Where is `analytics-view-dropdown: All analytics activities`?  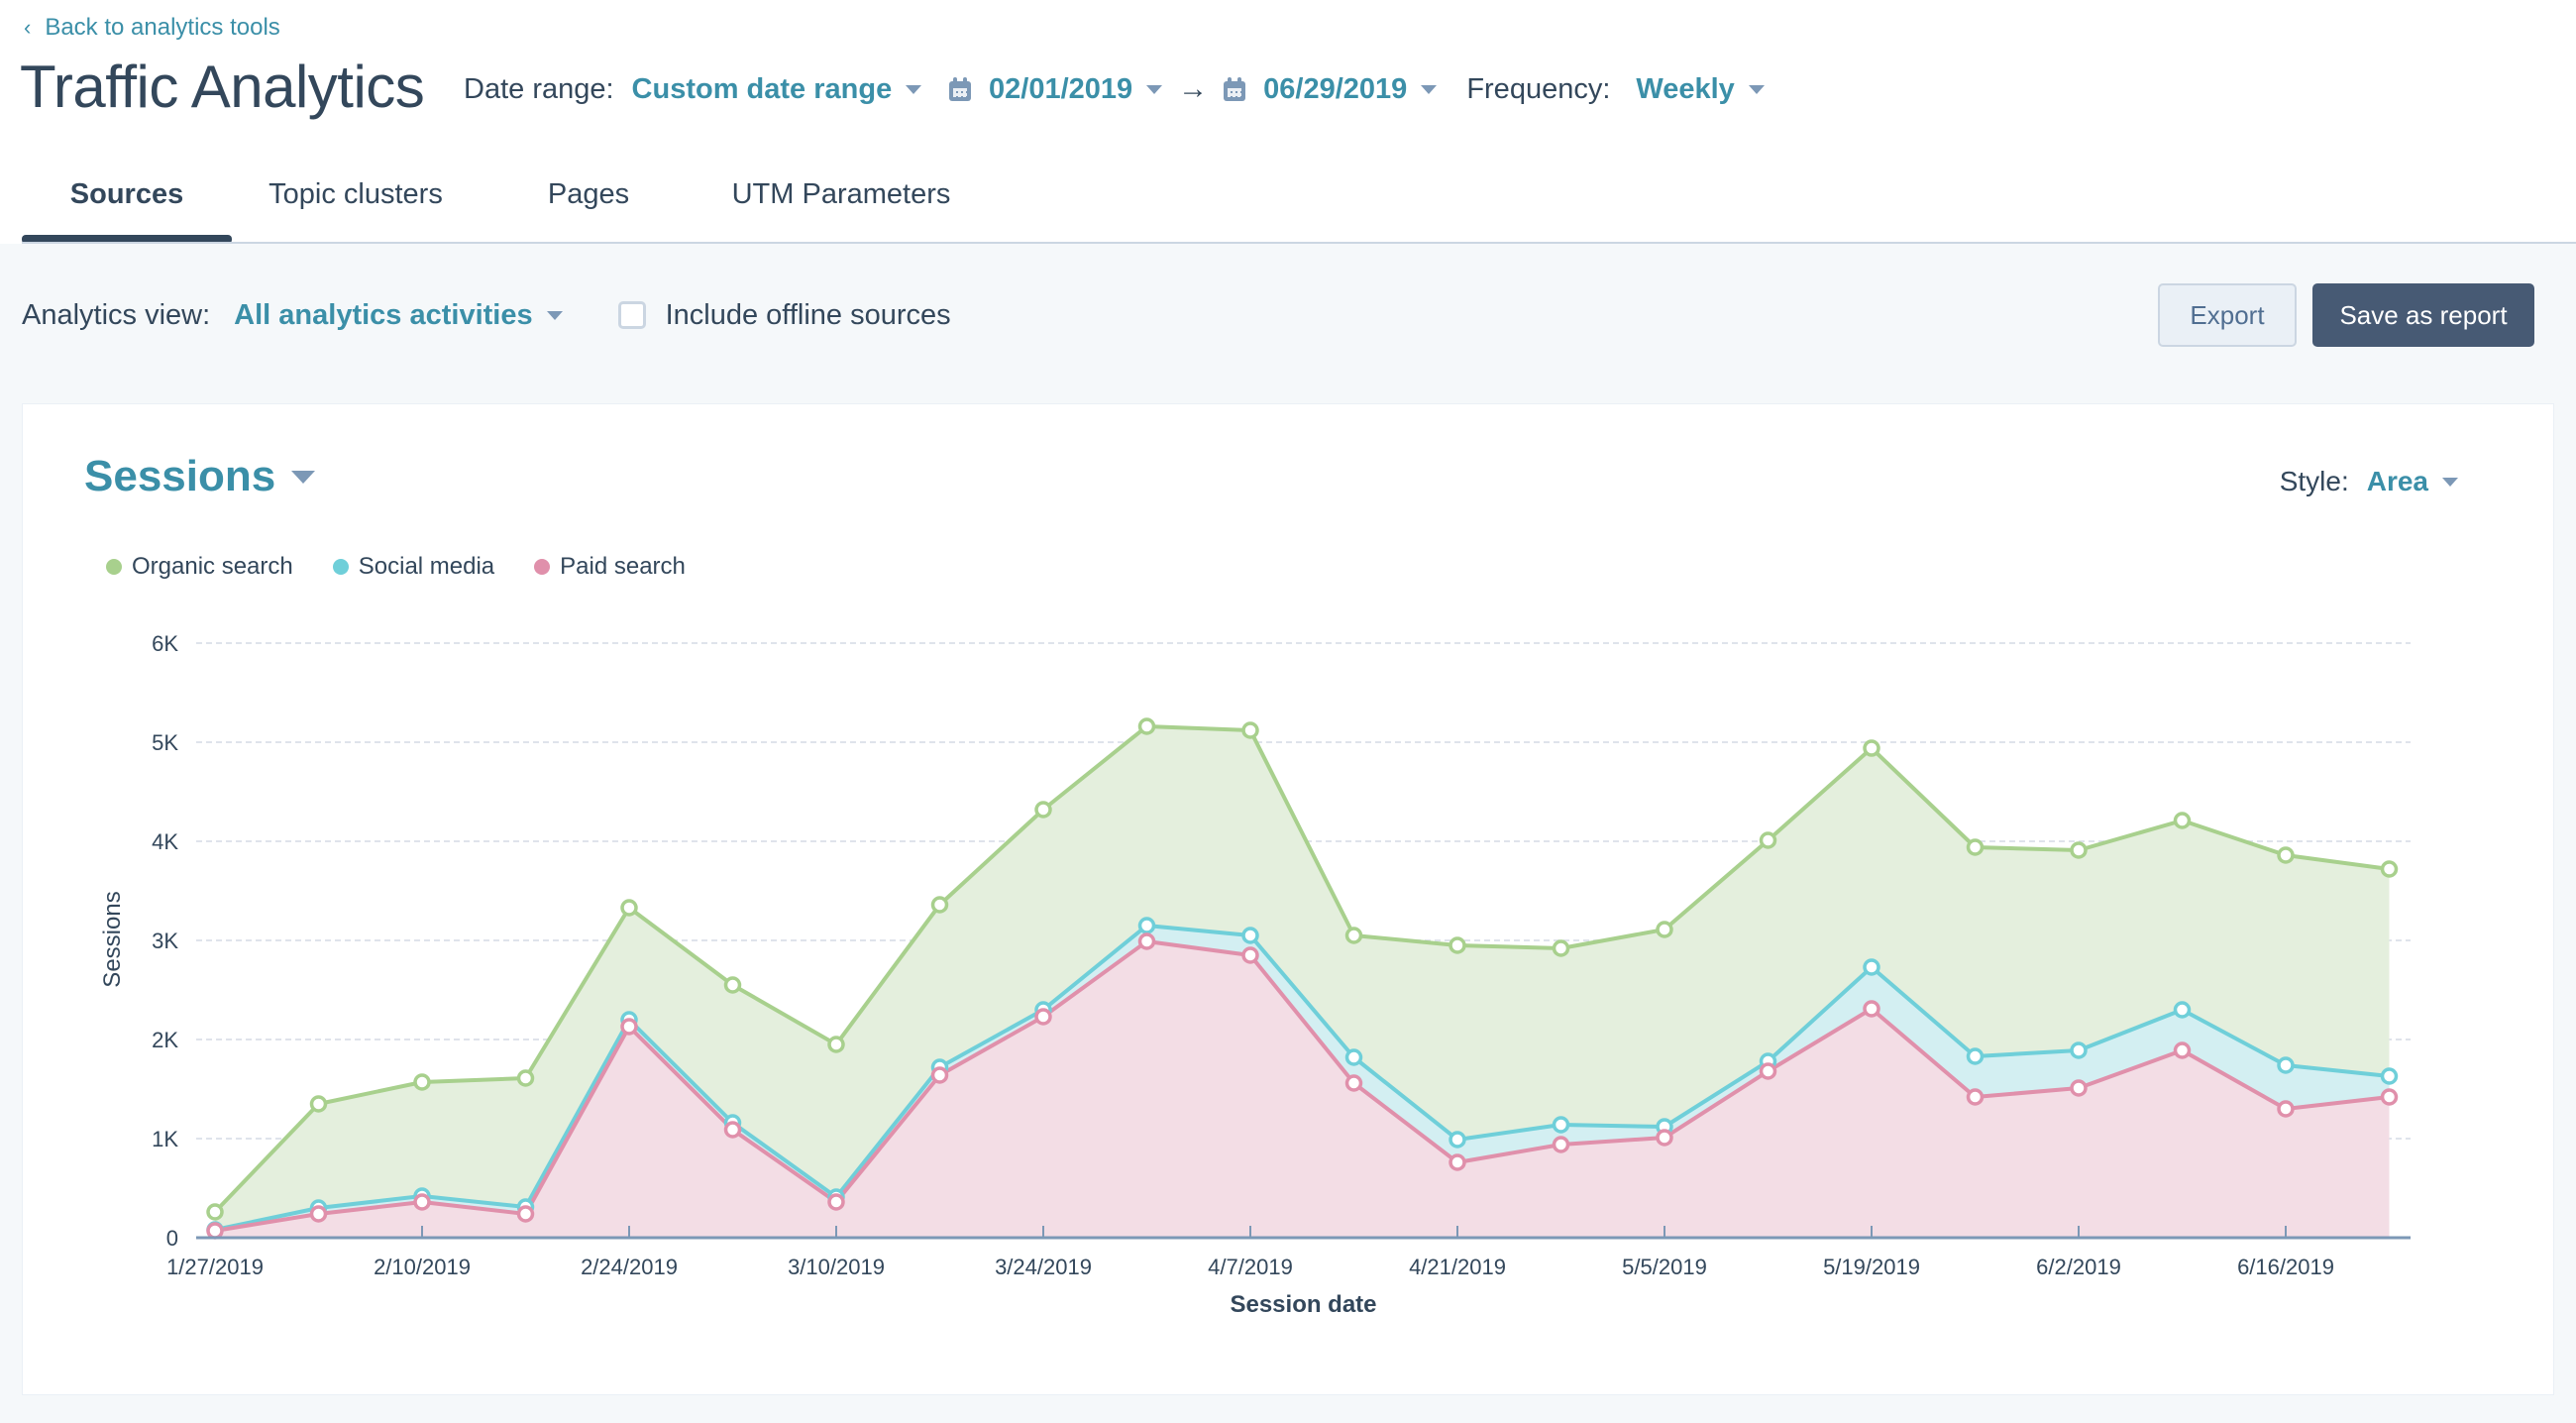 analytics-view-dropdown: All analytics activities is located at coordinates (398, 315).